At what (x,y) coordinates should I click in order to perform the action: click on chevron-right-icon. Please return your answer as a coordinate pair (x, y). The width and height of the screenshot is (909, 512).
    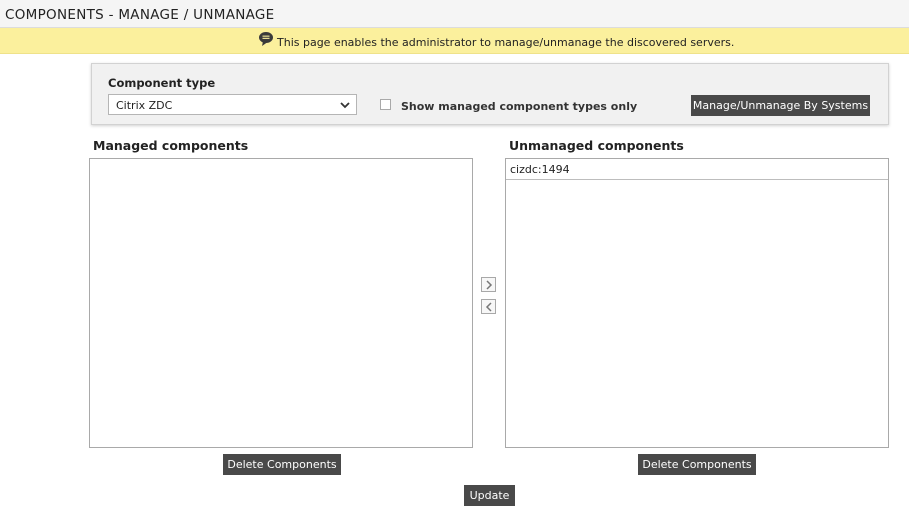
    Looking at the image, I should click on (489, 285).